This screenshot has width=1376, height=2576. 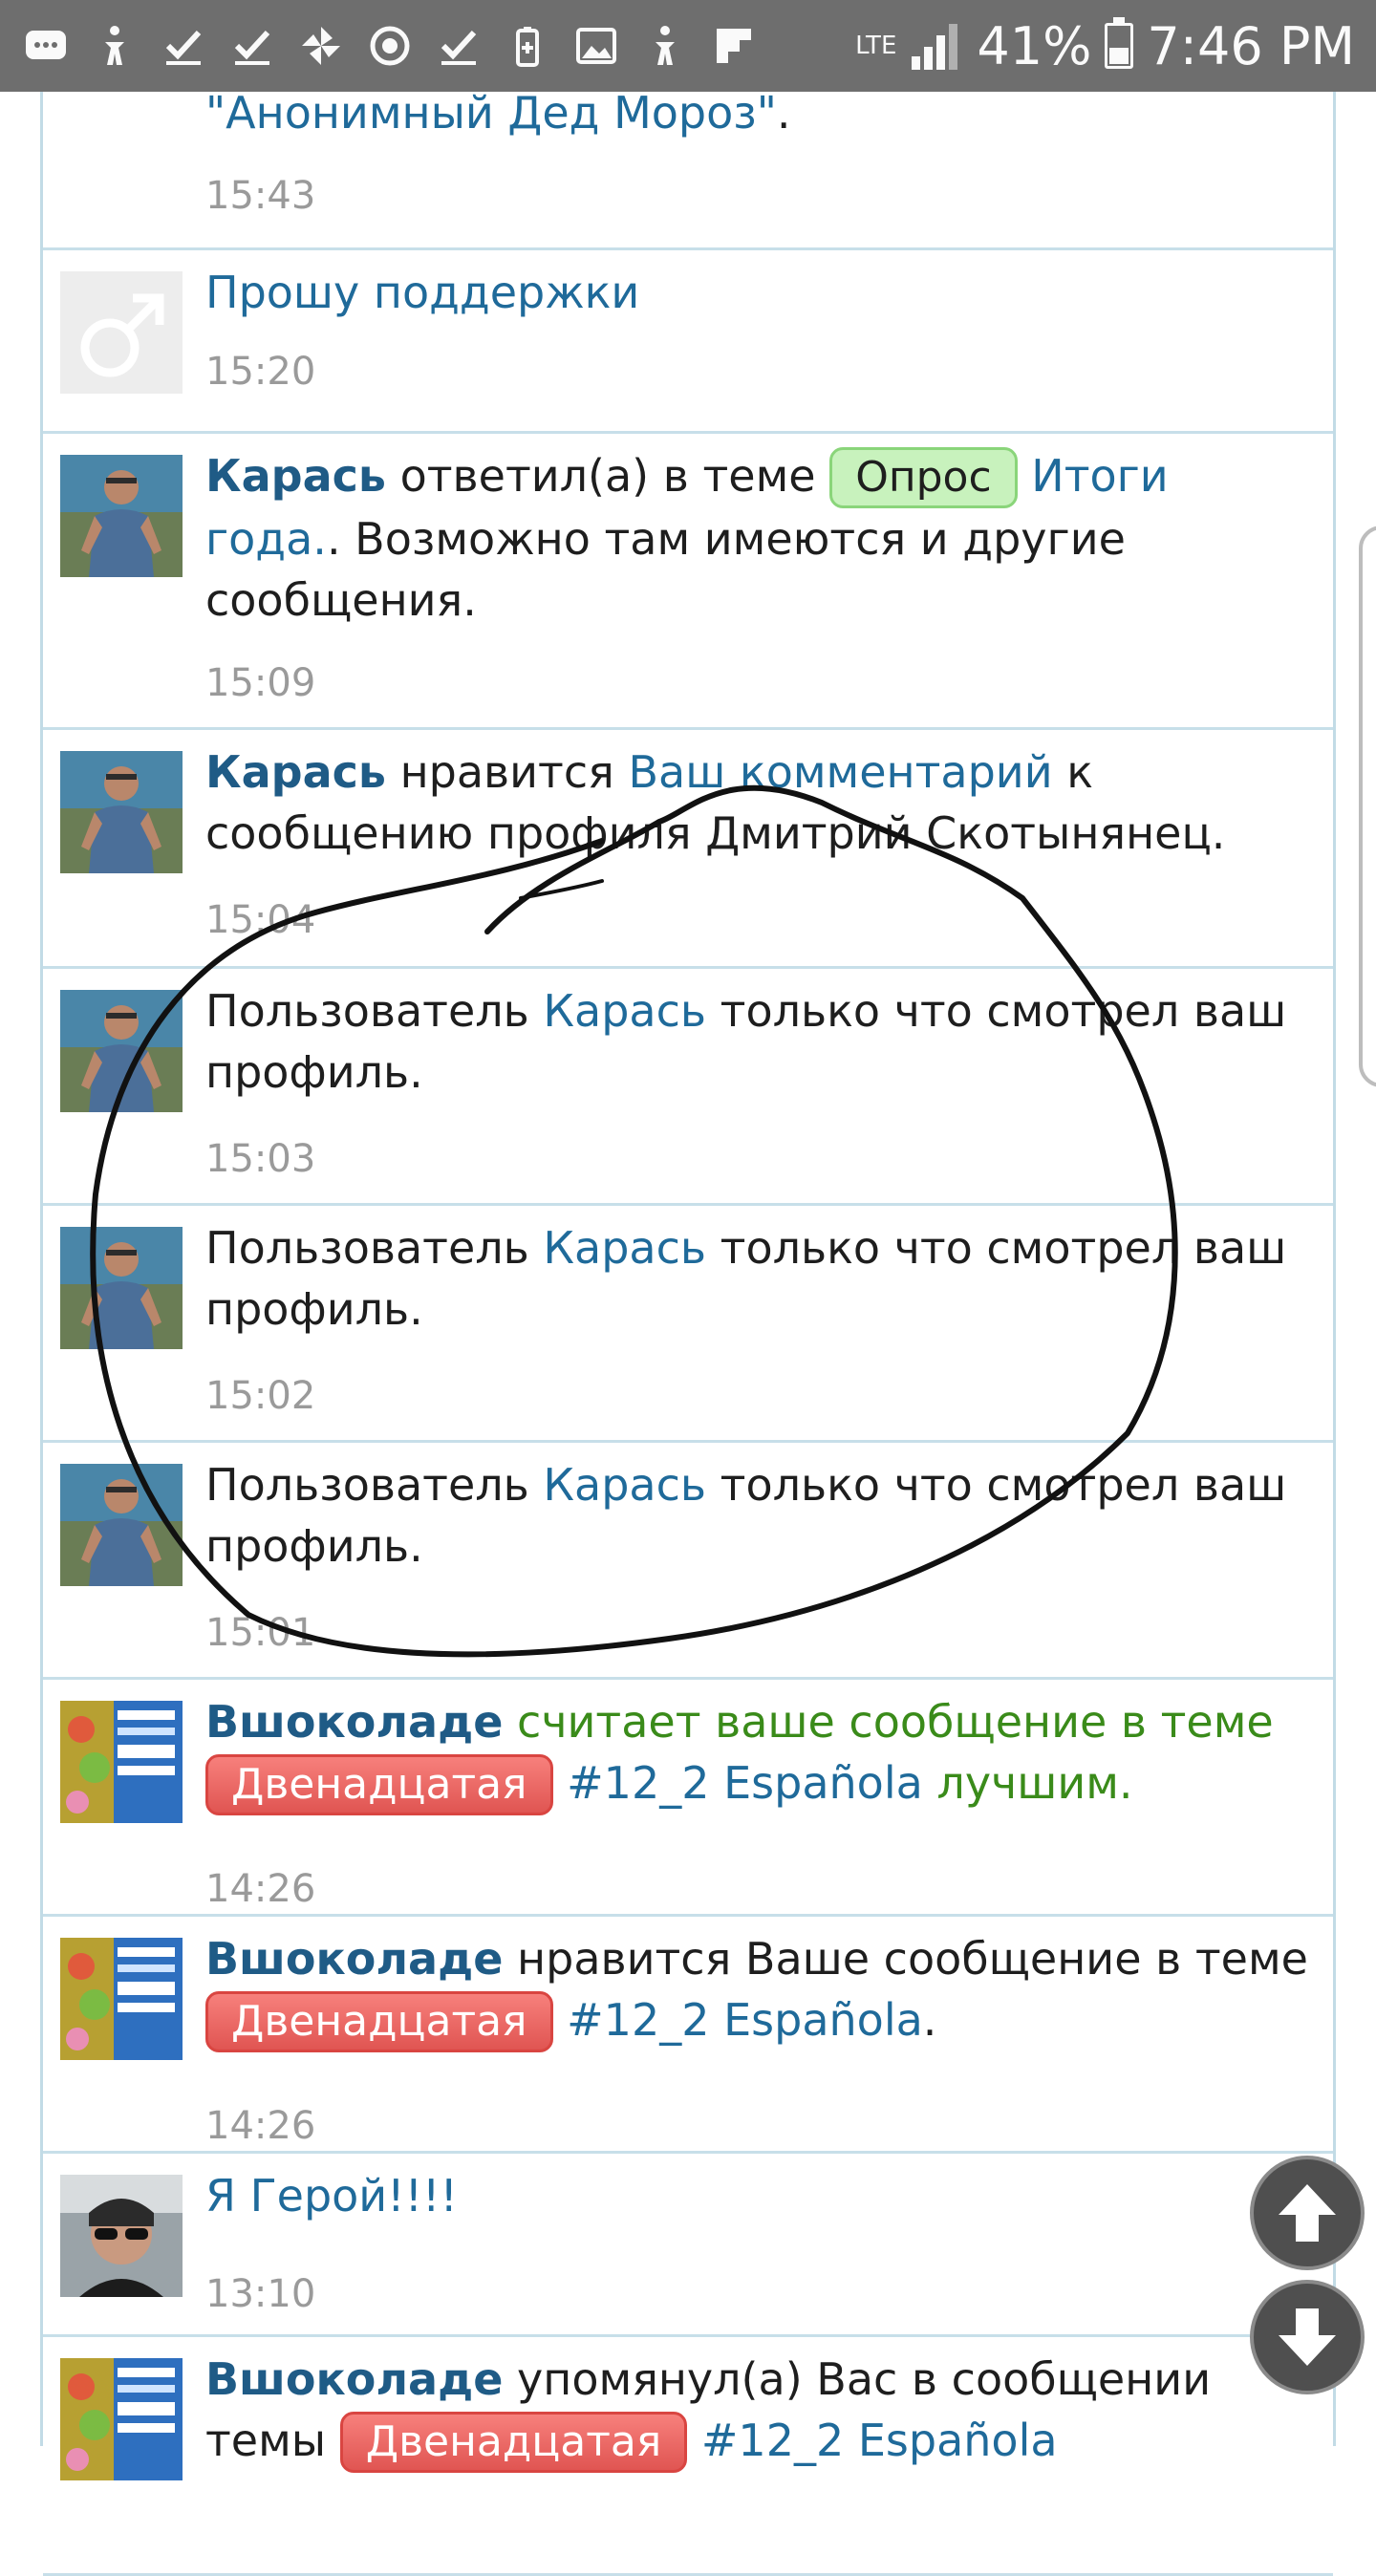 What do you see at coordinates (261, 372) in the screenshot?
I see `timestamp: 15:20` at bounding box center [261, 372].